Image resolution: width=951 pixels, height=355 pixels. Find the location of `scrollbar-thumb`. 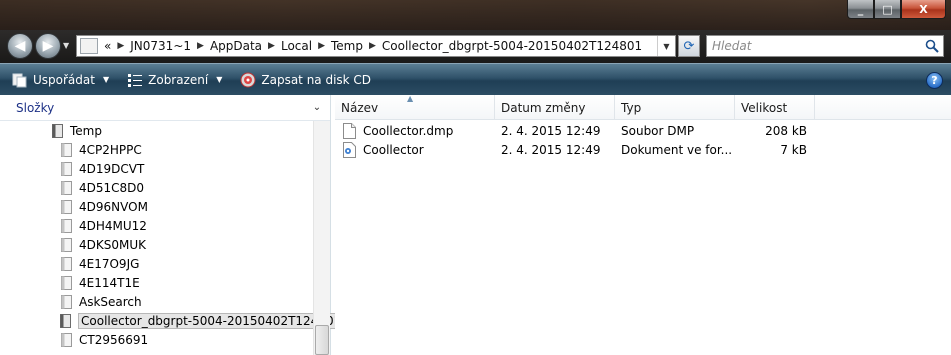

scrollbar-thumb is located at coordinates (322, 340).